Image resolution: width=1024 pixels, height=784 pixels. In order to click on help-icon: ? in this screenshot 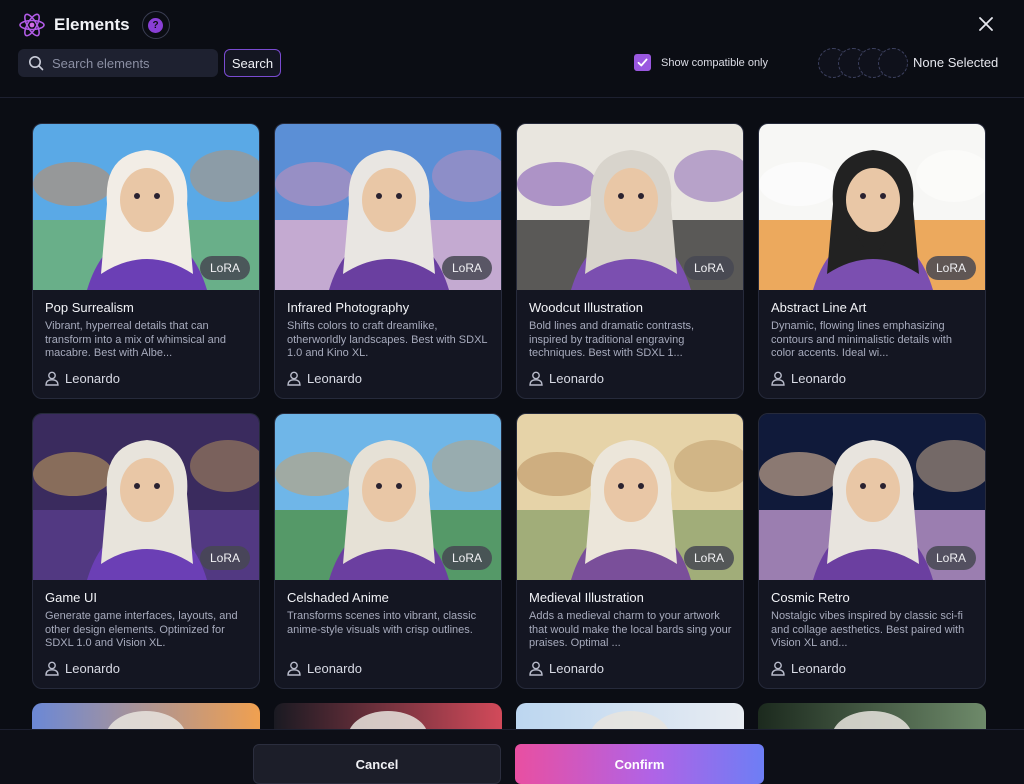, I will do `click(155, 25)`.